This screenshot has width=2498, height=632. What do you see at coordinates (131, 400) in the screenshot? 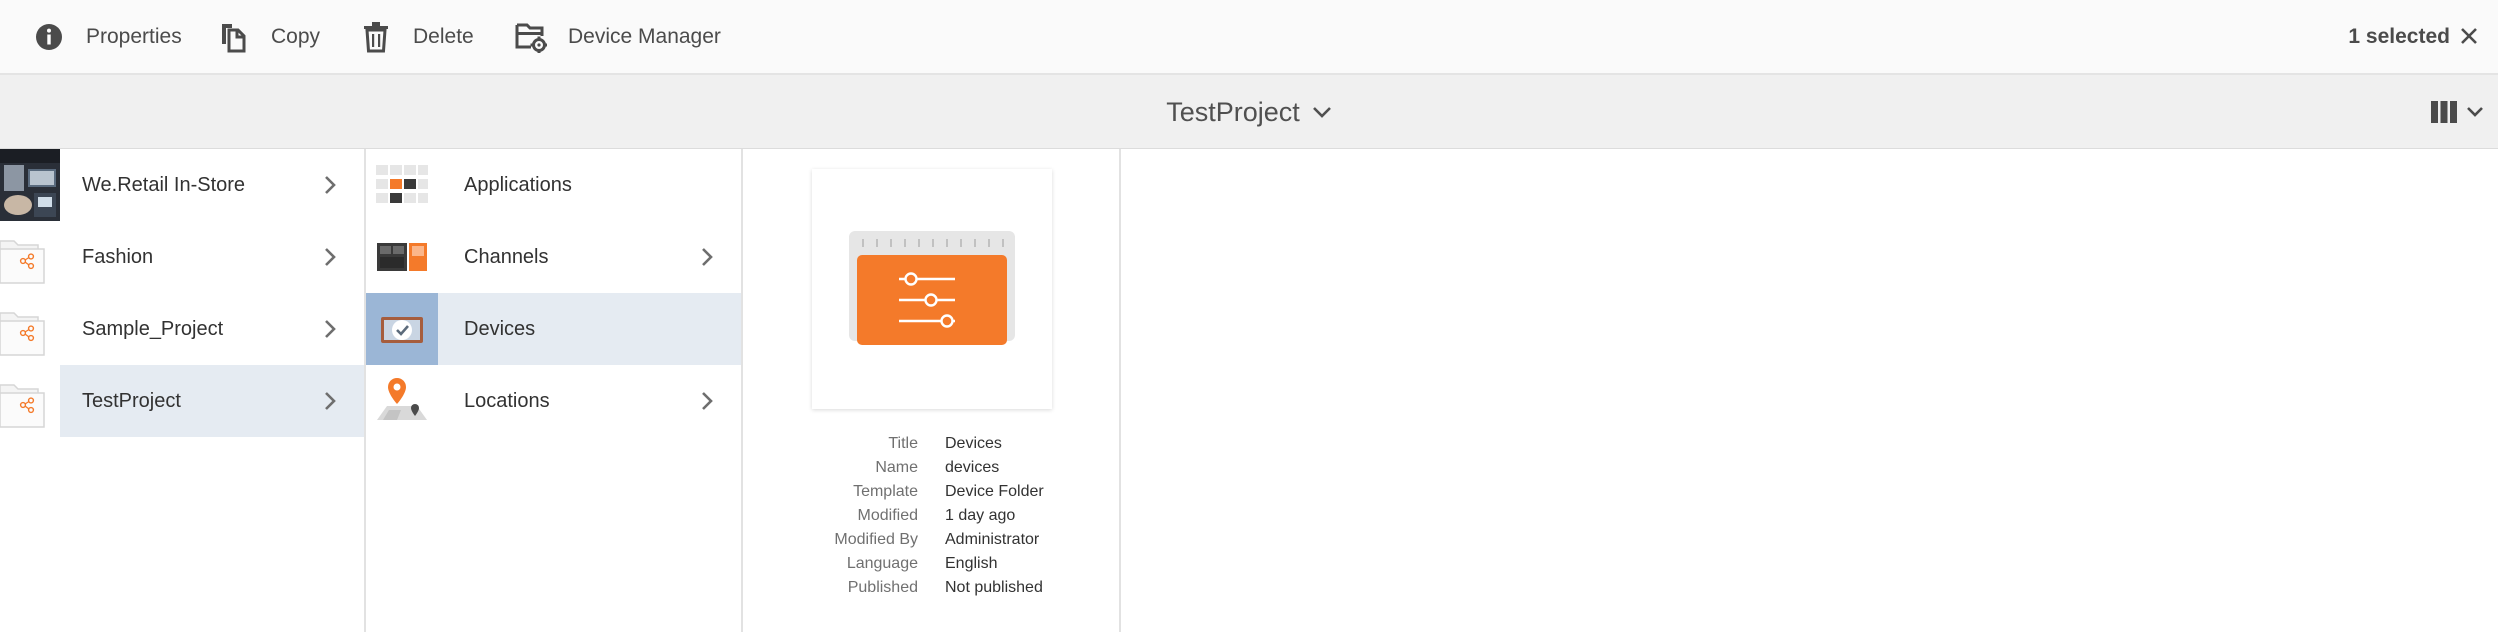
I see `list-item-label: TestProject` at bounding box center [131, 400].